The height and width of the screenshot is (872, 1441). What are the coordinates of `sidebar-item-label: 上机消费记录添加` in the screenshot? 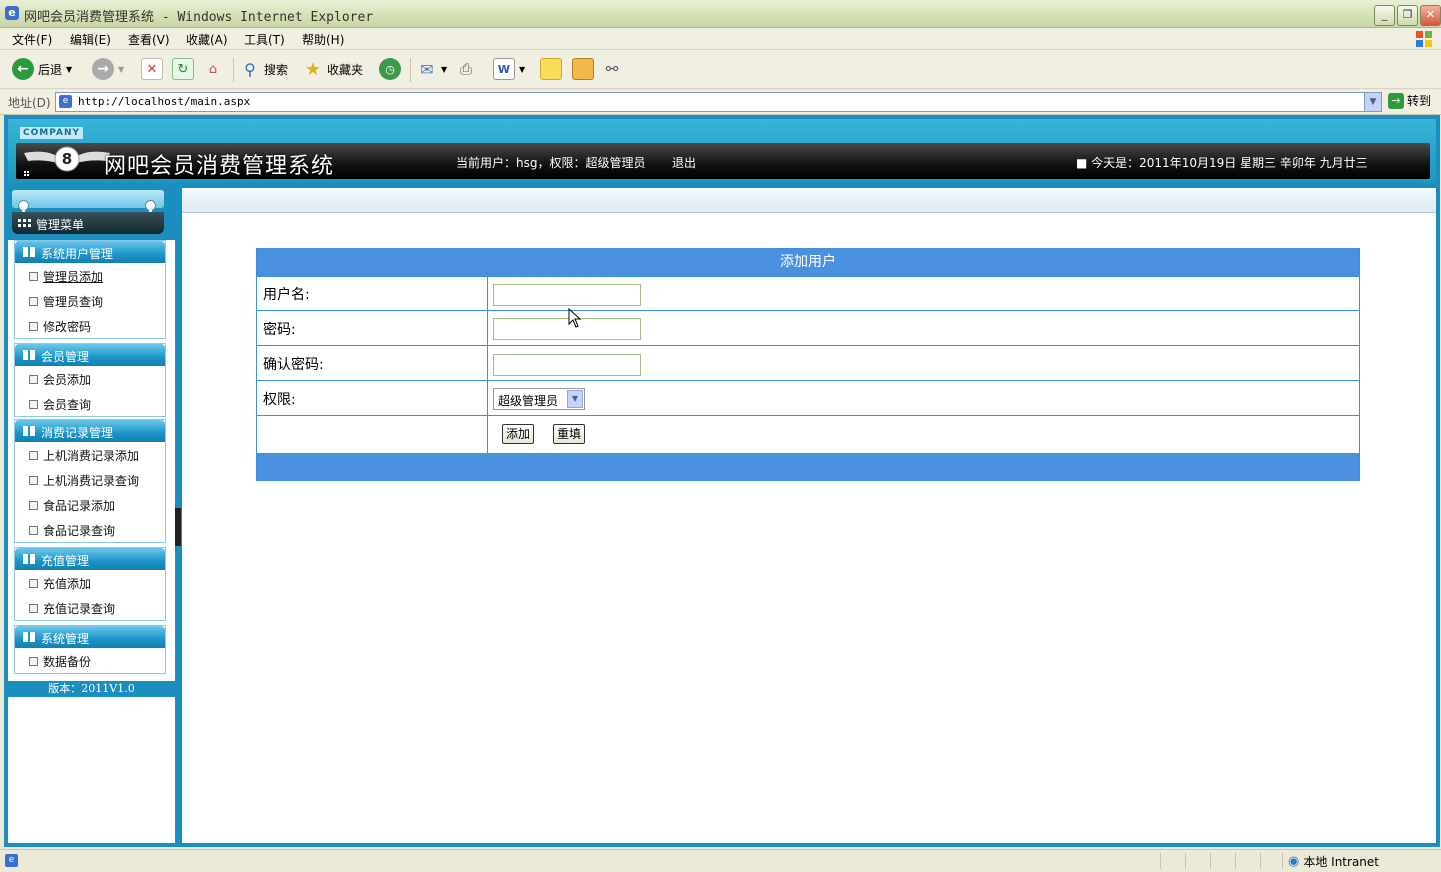 It's located at (91, 456).